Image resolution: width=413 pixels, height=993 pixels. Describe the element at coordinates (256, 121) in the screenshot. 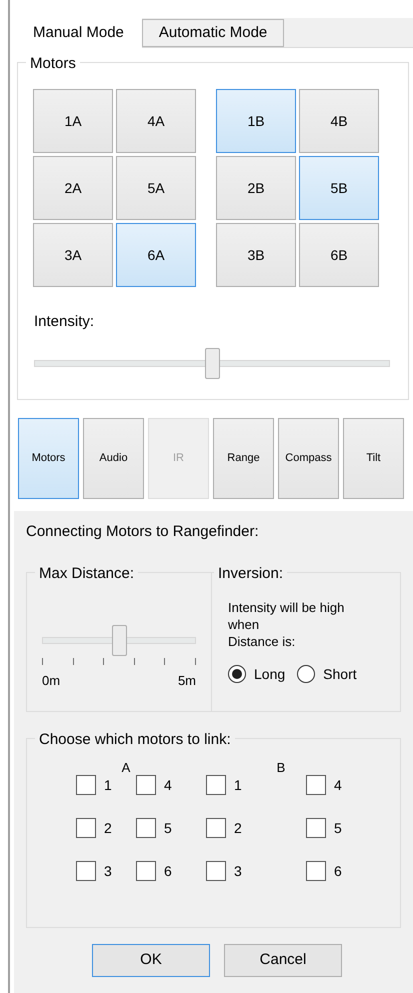

I see `motor-button: 1B` at that location.